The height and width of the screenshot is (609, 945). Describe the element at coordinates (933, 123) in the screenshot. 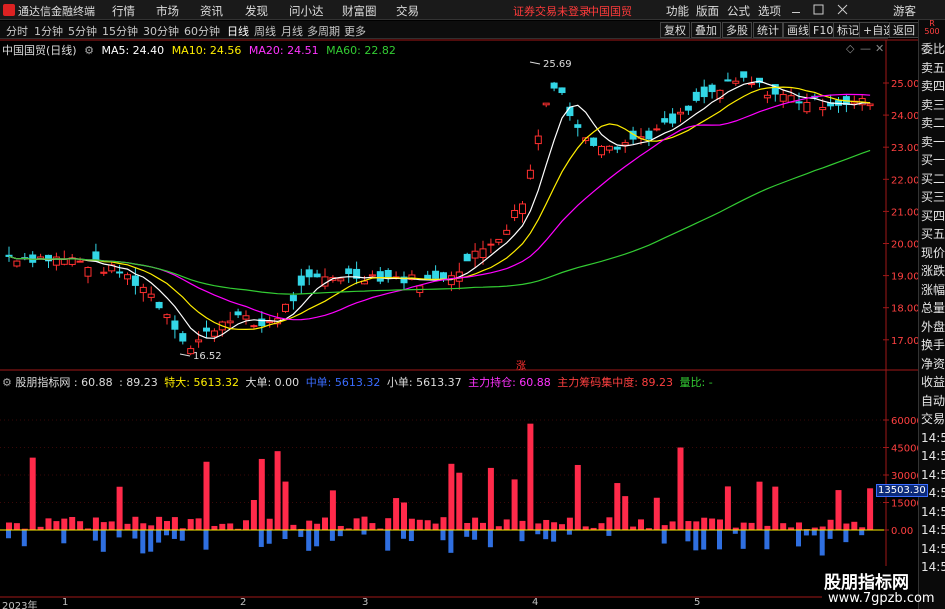

I see `side-panel-item: 卖二` at that location.